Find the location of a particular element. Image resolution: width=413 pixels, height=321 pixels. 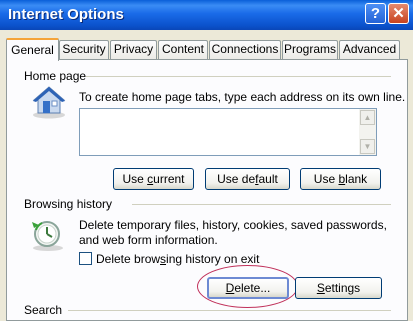

delete-on-exit-label-a: Delete brow is located at coordinates (128, 259).